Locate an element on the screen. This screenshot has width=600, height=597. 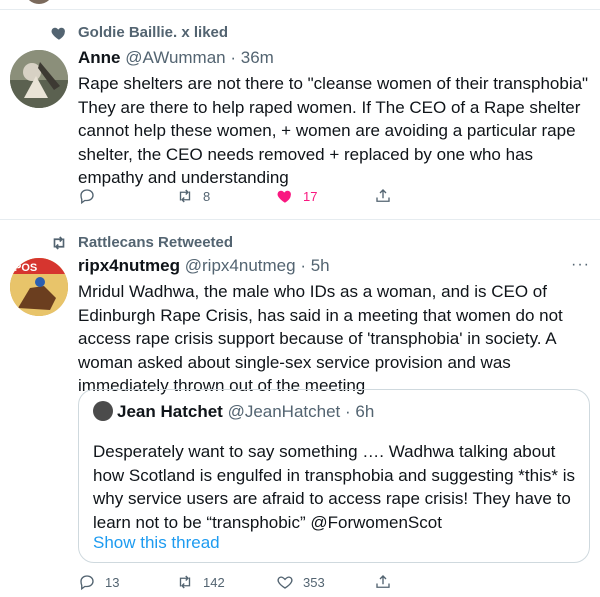
like-count: 353 is located at coordinates (314, 582).